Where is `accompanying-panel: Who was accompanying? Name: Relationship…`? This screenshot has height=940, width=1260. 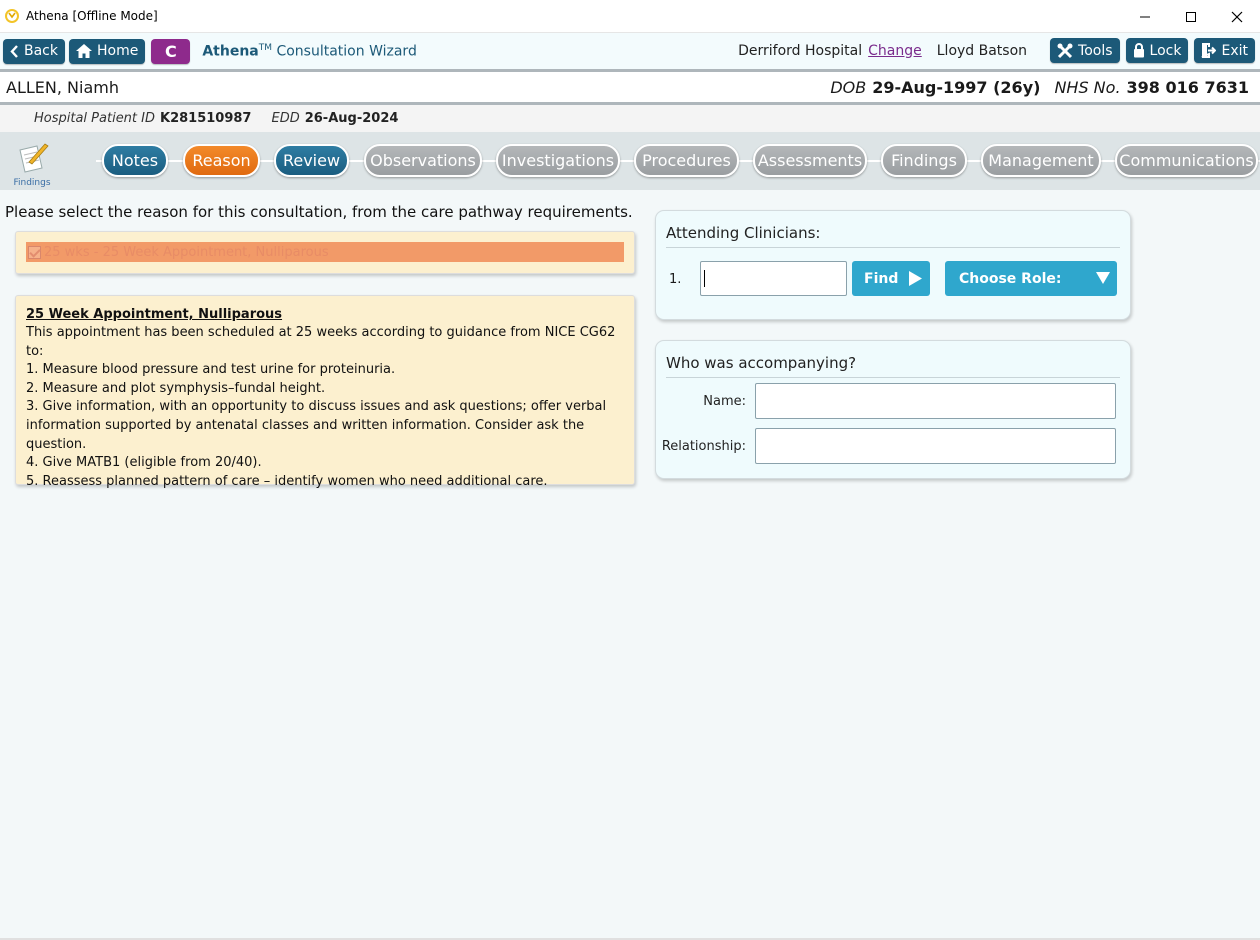 accompanying-panel: Who was accompanying? Name: Relationship… is located at coordinates (893, 409).